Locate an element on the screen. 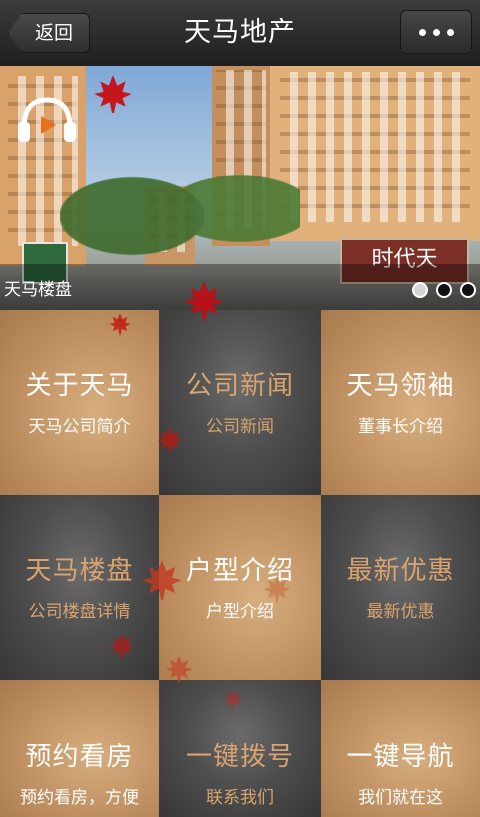  menu-tile-title: 一键拨号 is located at coordinates (239, 757).